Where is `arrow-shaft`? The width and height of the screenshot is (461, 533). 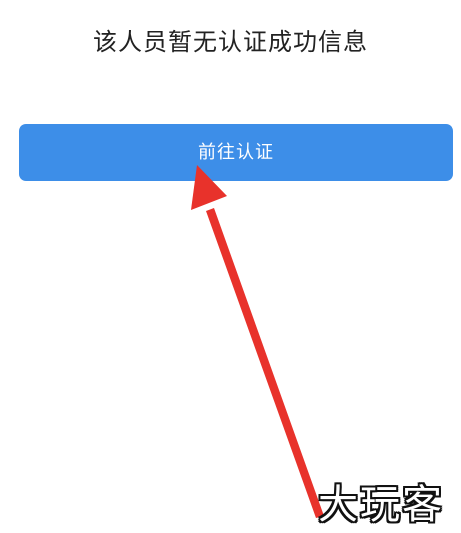 arrow-shaft is located at coordinates (265, 363).